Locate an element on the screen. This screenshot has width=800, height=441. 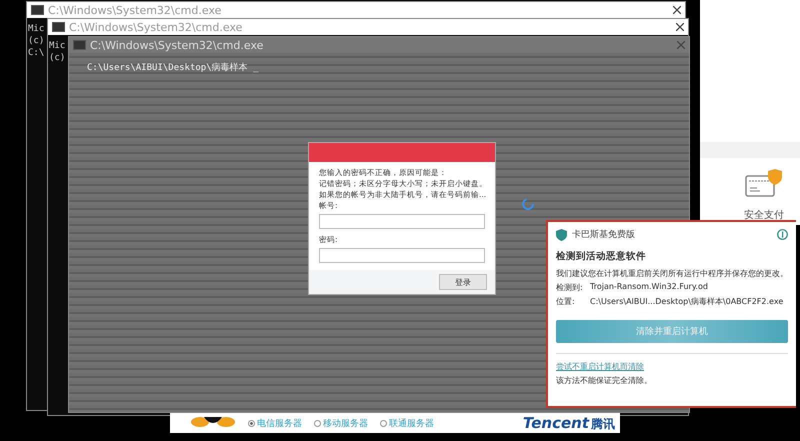
disinfect-restart-button: 清除并重启计算机 is located at coordinates (672, 331).